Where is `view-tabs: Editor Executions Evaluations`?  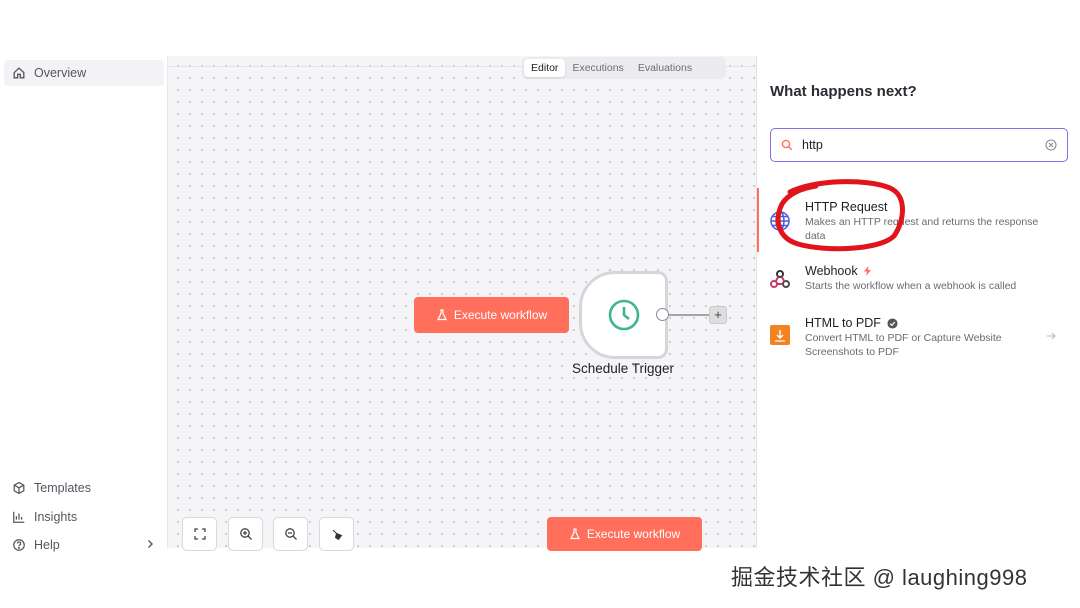 view-tabs: Editor Executions Evaluations is located at coordinates (624, 68).